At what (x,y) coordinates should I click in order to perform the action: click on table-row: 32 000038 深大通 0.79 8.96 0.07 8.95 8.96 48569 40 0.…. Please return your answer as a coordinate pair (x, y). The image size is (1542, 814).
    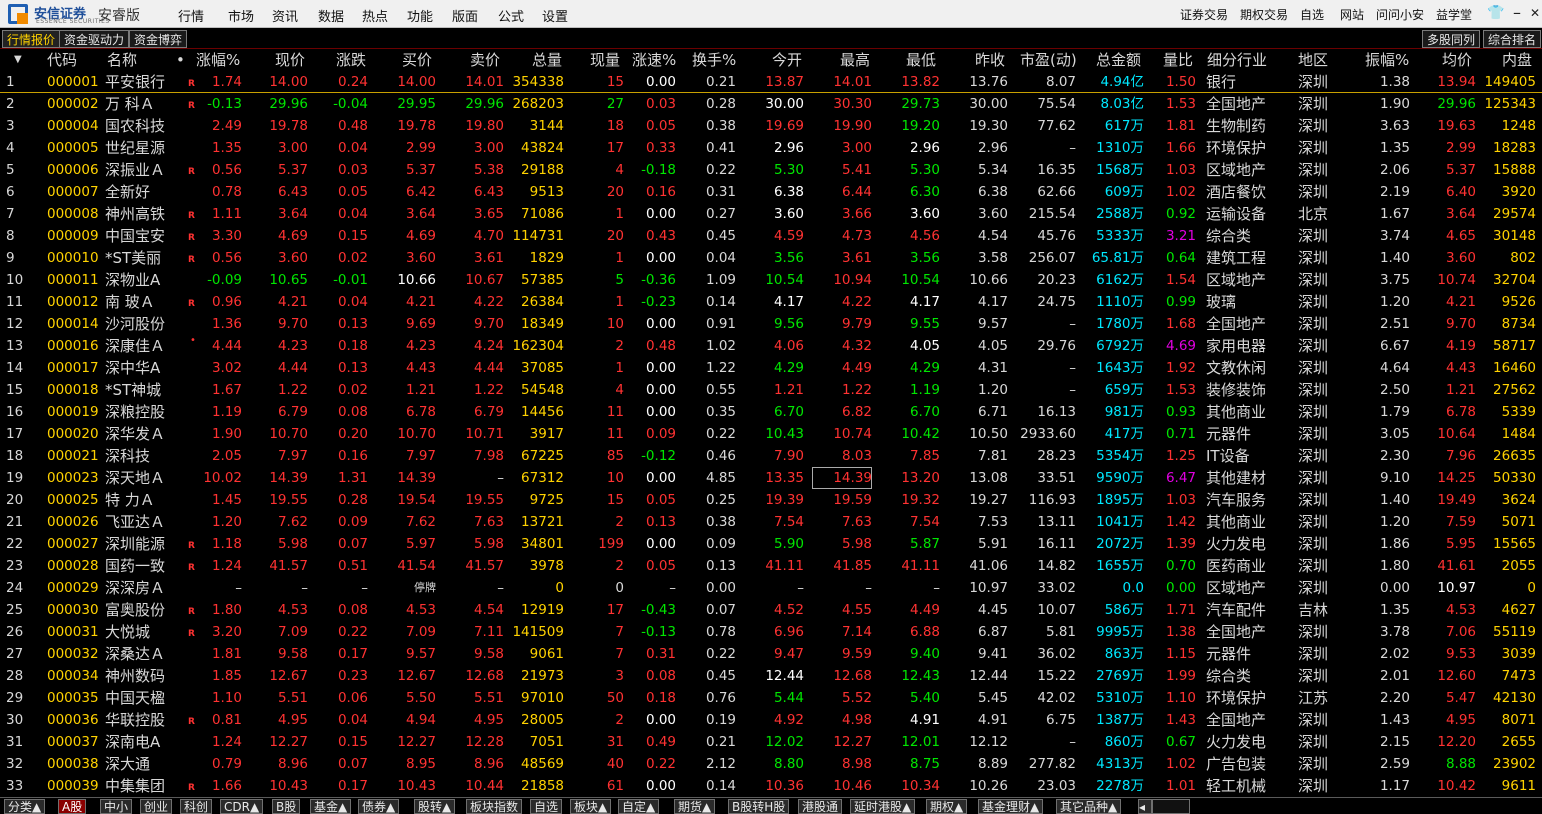
    Looking at the image, I should click on (771, 764).